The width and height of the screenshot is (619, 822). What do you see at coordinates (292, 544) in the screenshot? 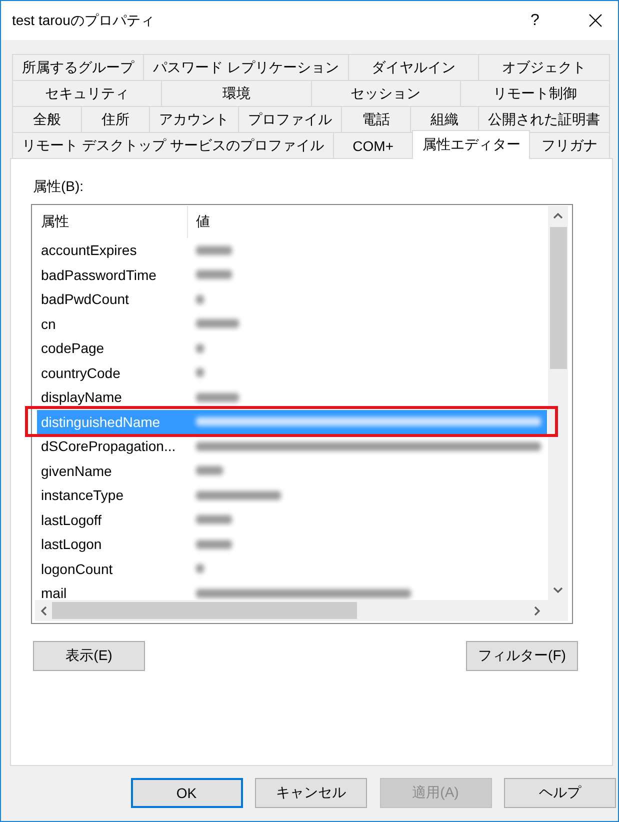
I see `list-row: lastLogon` at bounding box center [292, 544].